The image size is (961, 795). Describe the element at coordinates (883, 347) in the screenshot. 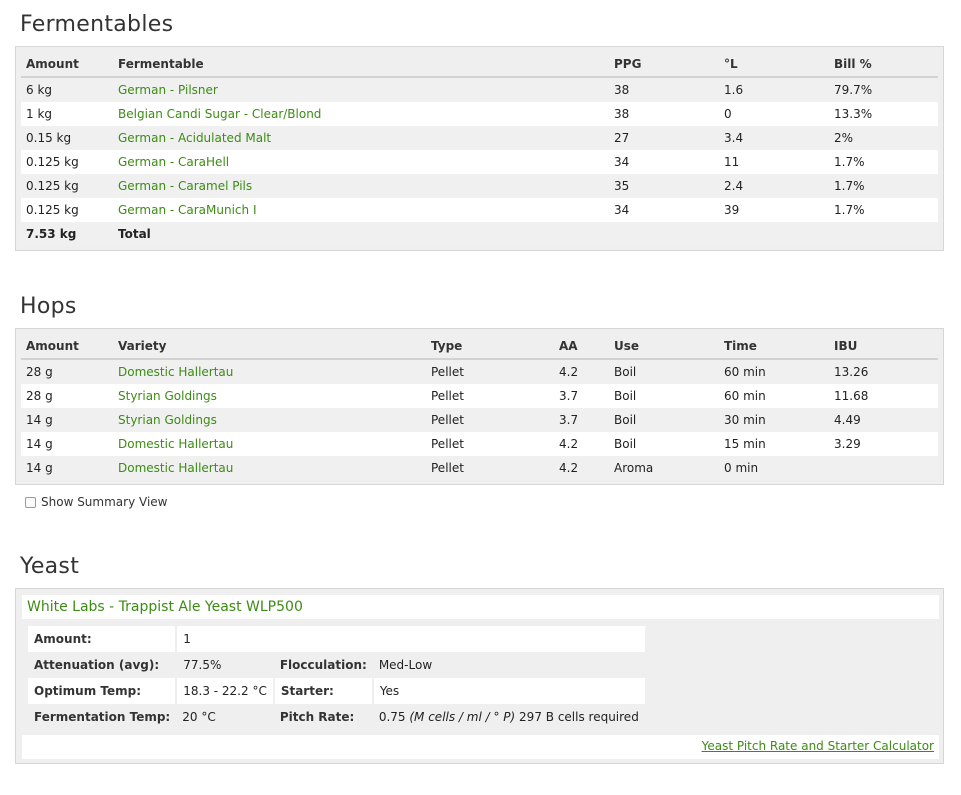

I see `col-header-ibu: IBU` at that location.